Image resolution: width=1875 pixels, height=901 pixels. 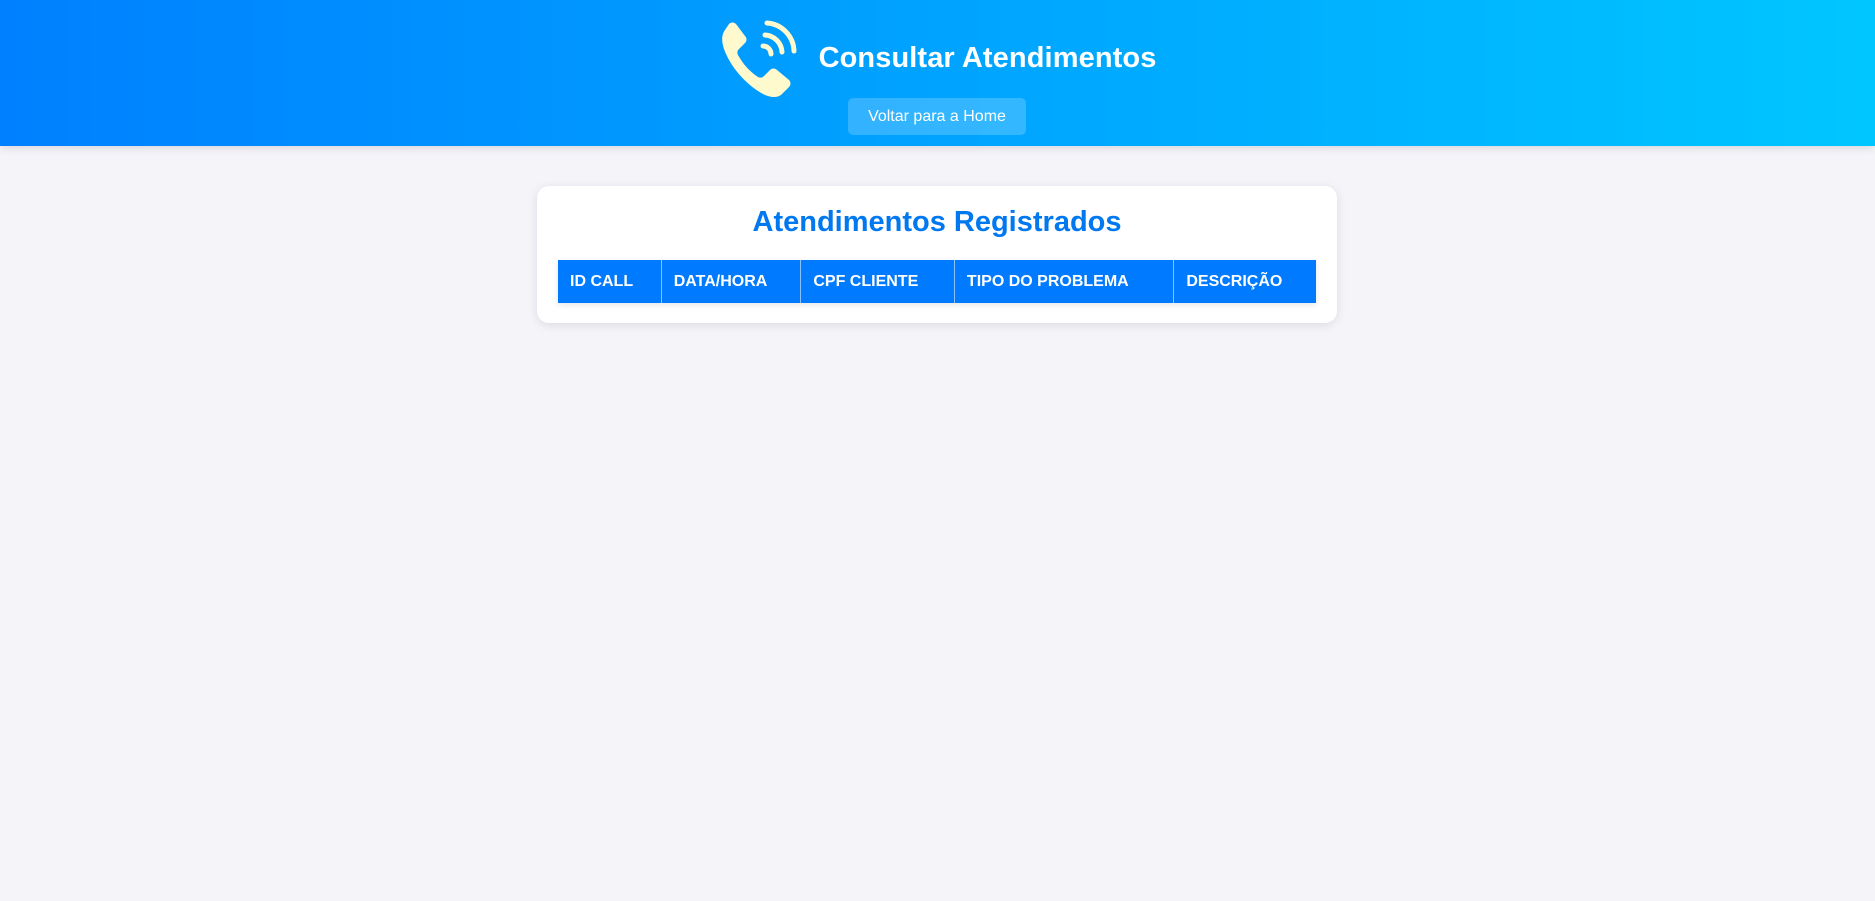 I want to click on page-title: Consultar Atendimentos, so click(x=987, y=57).